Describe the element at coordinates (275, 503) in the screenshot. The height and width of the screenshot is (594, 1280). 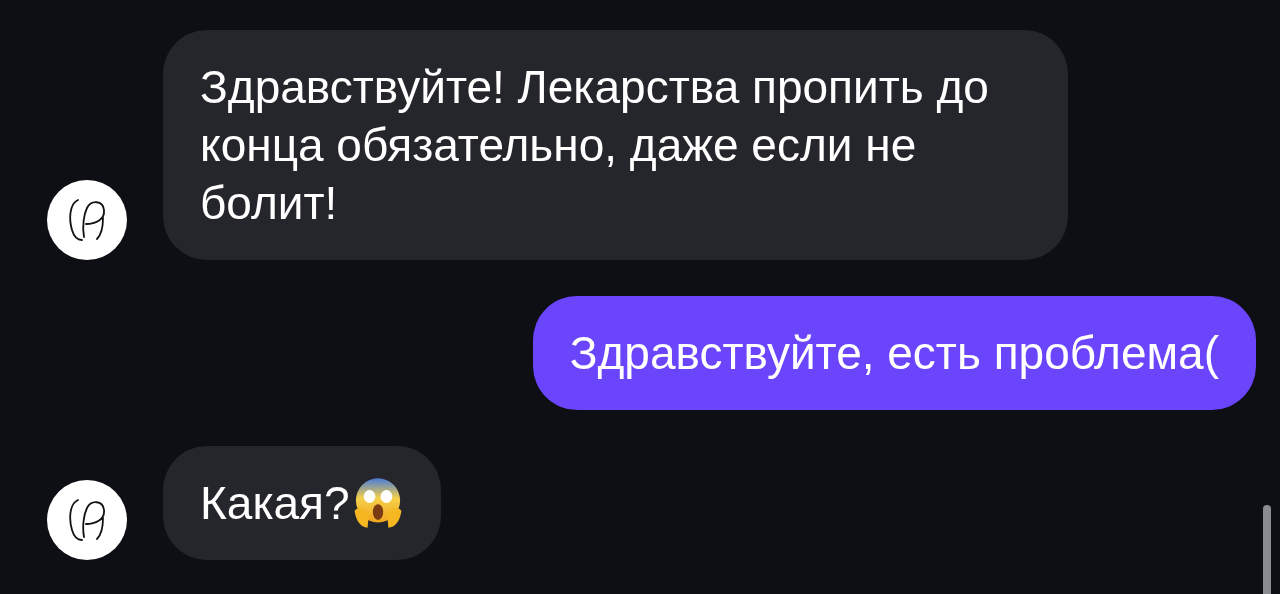
I see `message-text: Какая?` at that location.